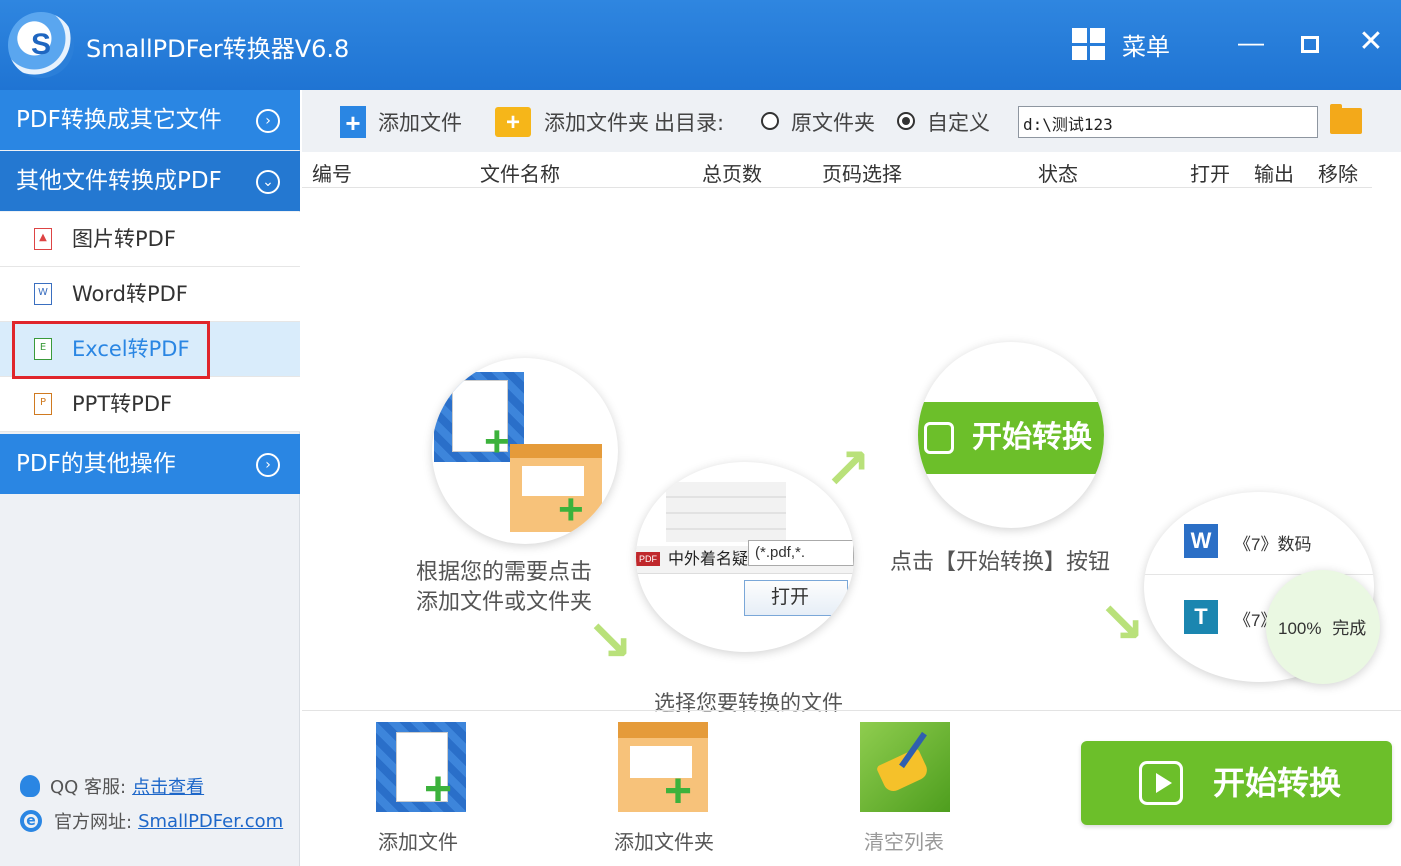 This screenshot has height=866, width=1401. Describe the element at coordinates (556, 488) in the screenshot. I see `folder-icon: +` at that location.